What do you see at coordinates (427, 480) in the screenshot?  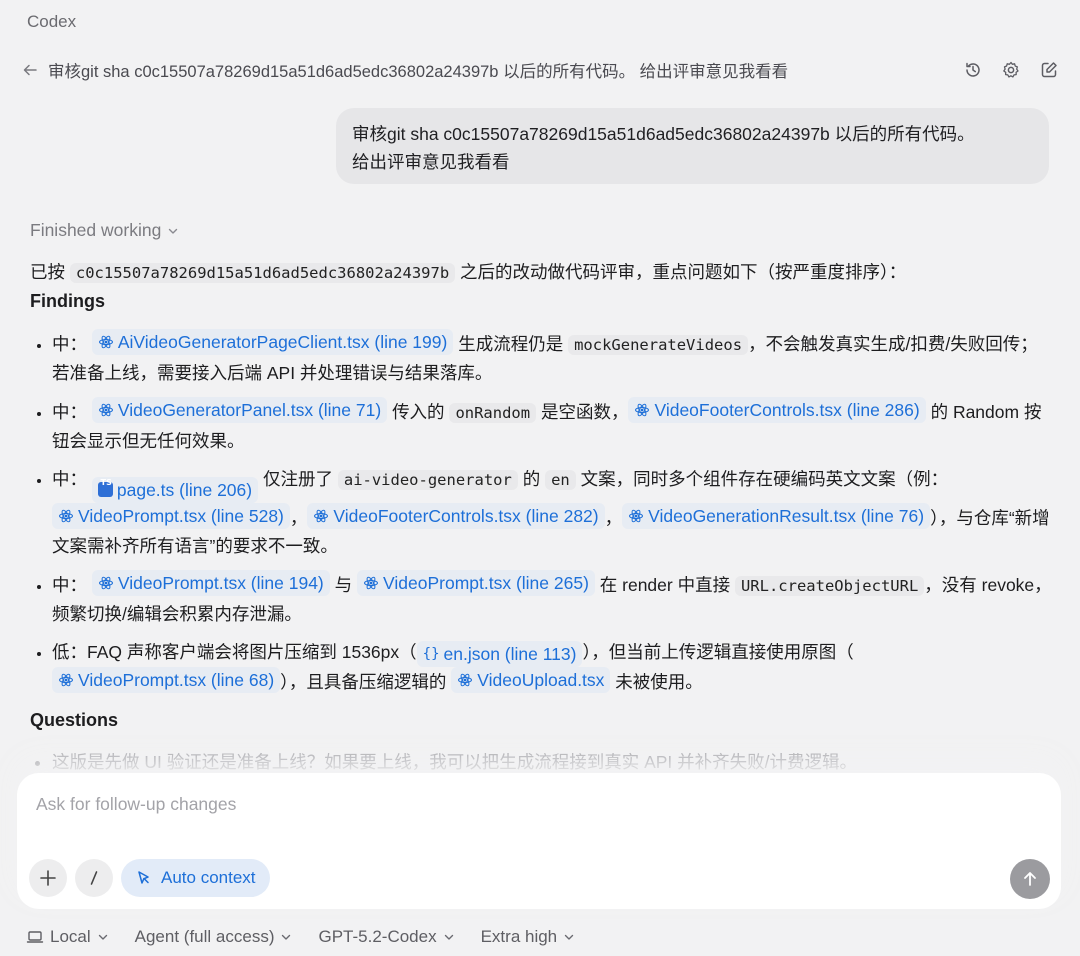 I see `inline-code: ai-video-generator` at bounding box center [427, 480].